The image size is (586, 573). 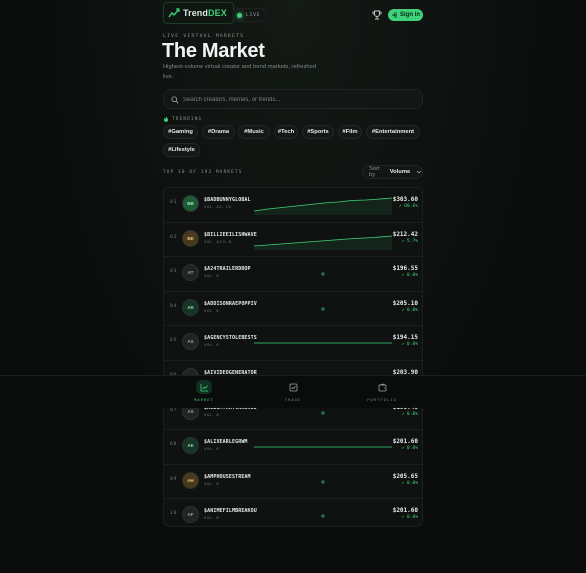 I want to click on market-row: 09 AH $AMPHOUSESTREAM VOL 0 $205.65 ↗ 0.0%, so click(x=293, y=482).